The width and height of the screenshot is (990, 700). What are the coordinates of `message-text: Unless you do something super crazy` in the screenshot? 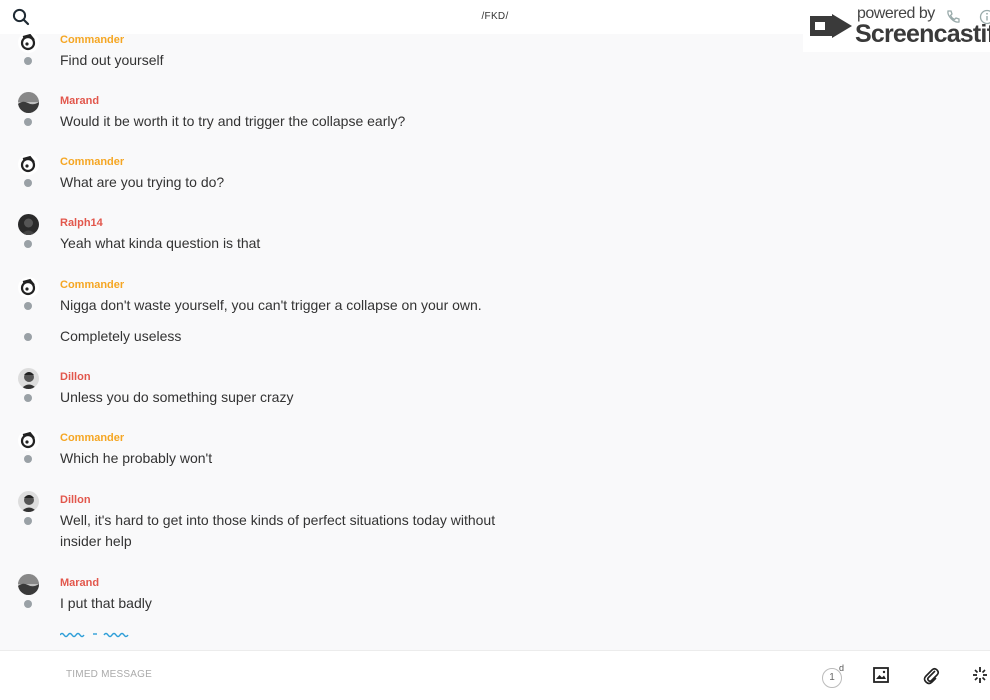 It's located at (177, 397).